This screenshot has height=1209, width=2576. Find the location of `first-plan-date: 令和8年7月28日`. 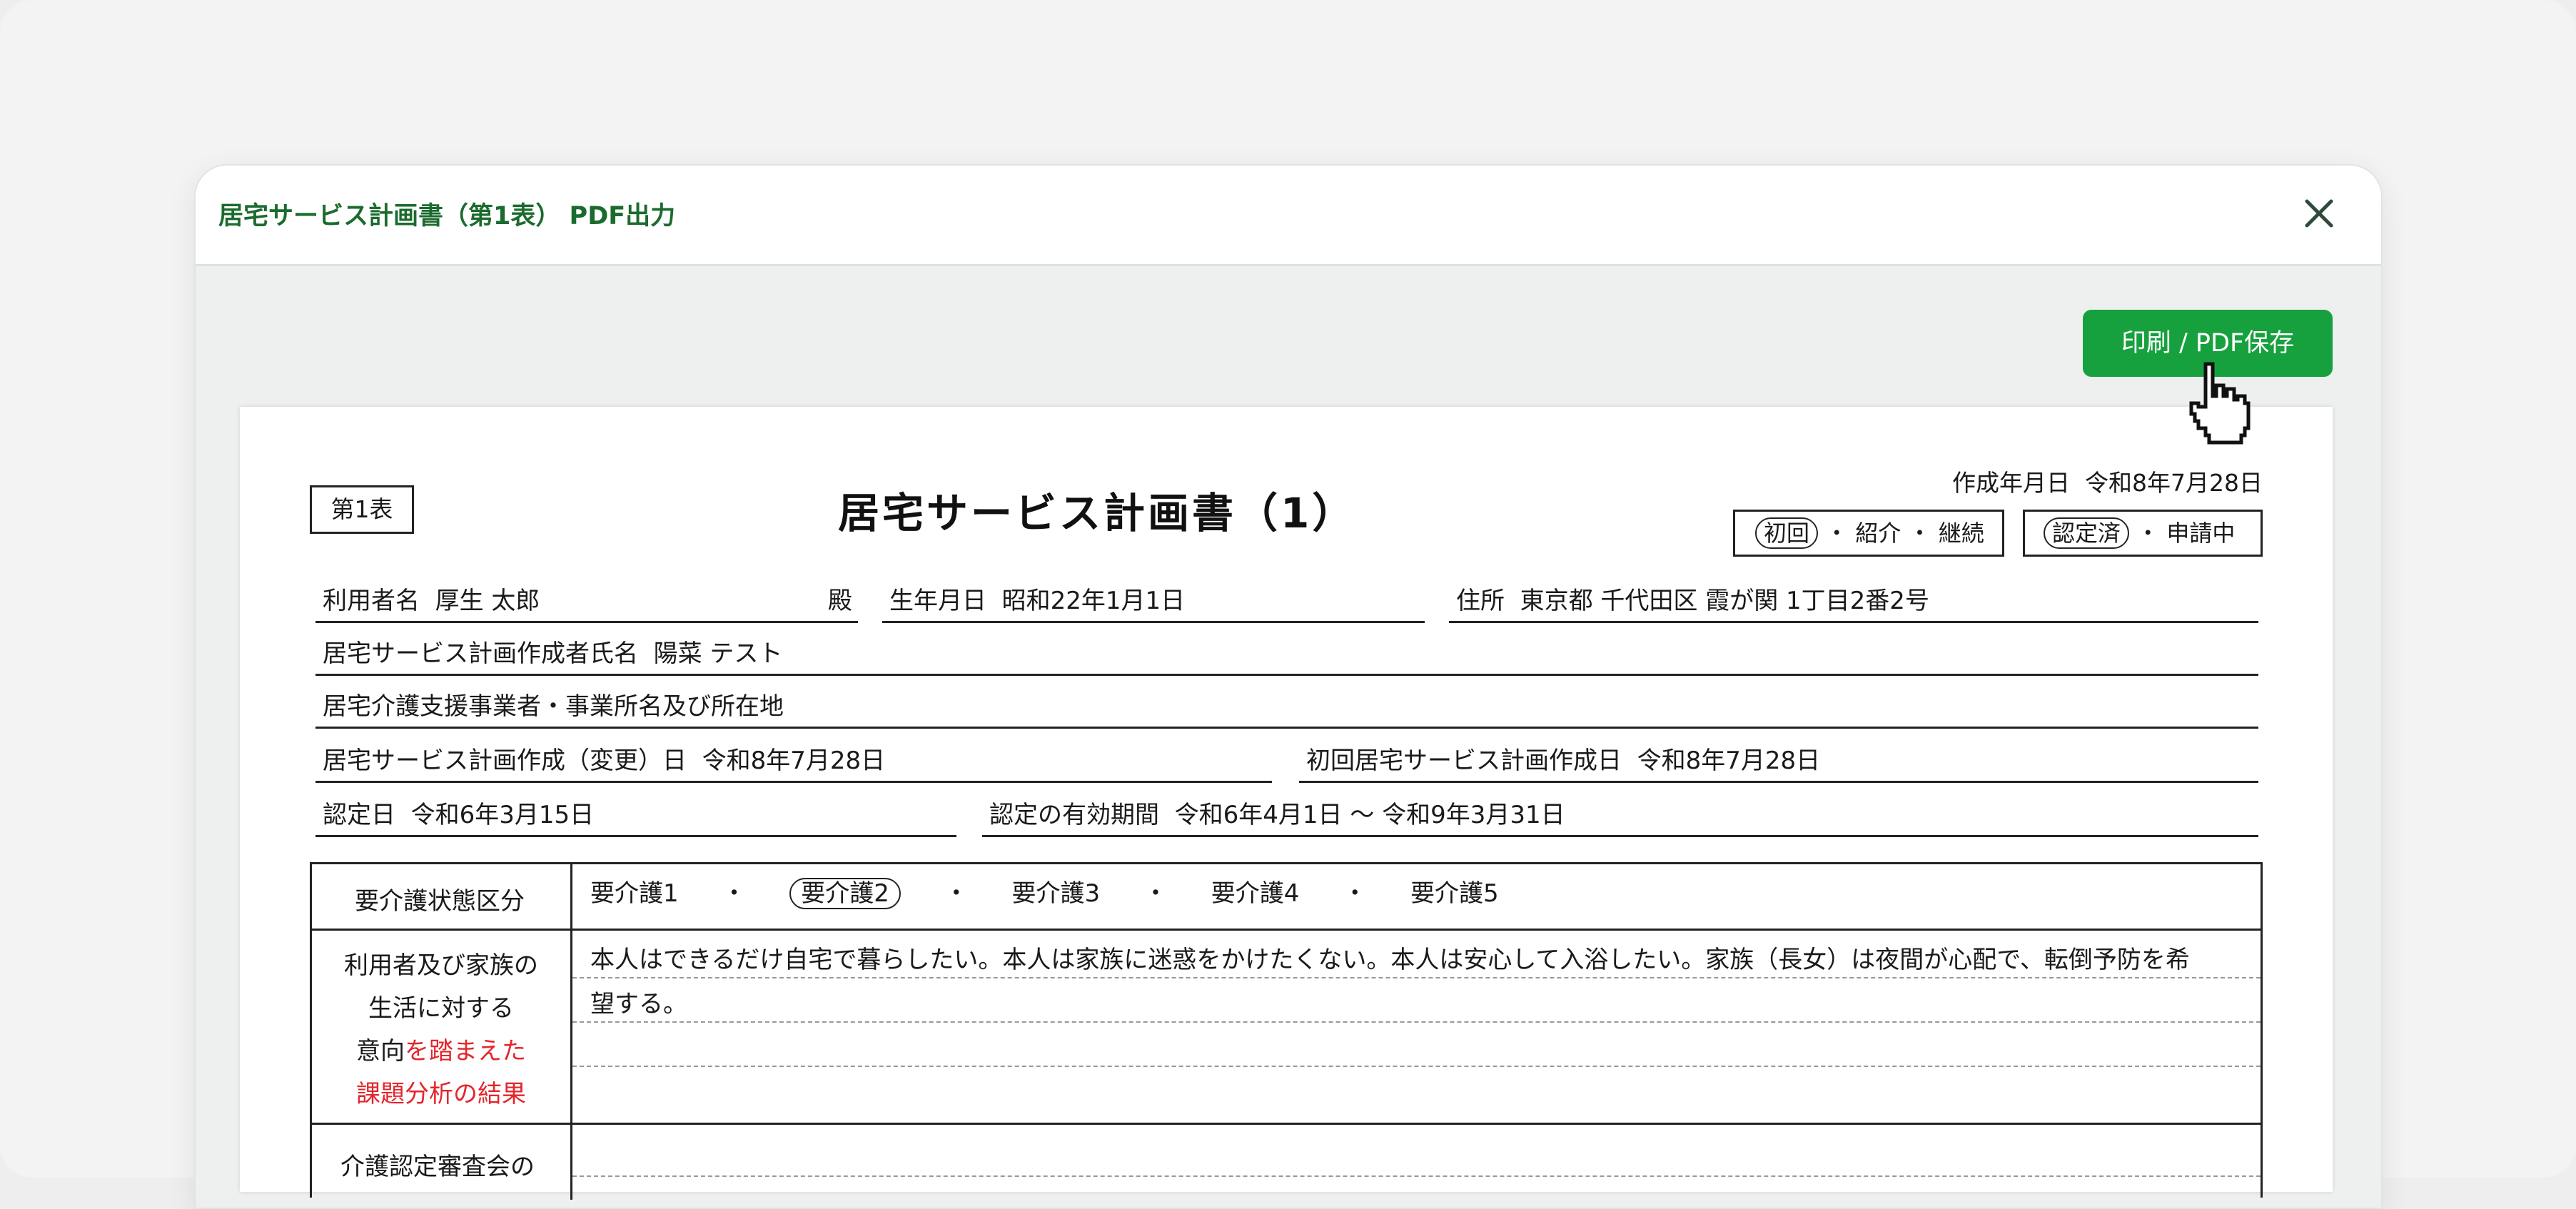

first-plan-date: 令和8年7月28日 is located at coordinates (1729, 761).